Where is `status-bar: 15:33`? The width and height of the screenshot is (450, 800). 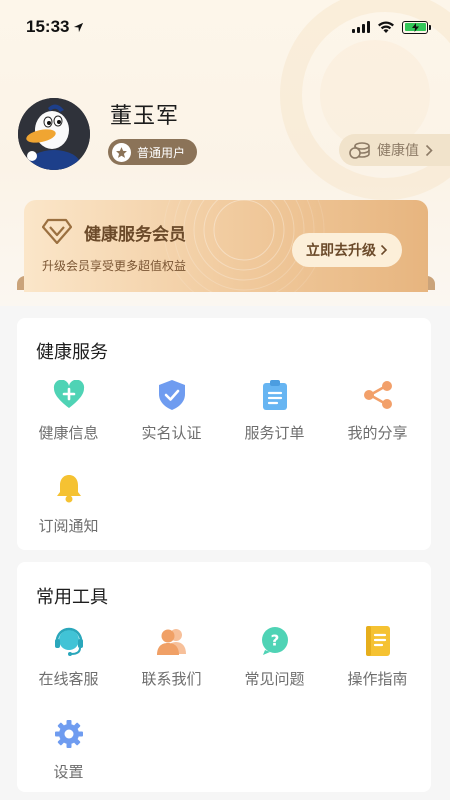
status-bar: 15:33 is located at coordinates (225, 27).